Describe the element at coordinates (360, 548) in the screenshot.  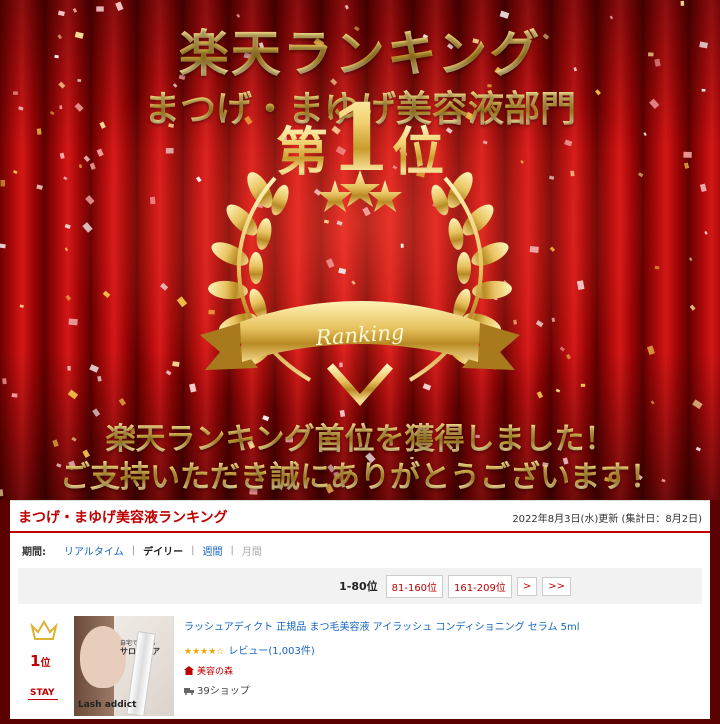
I see `period-tabs: 期間: リアルタイム | デイリー | 週間 | 月間` at that location.